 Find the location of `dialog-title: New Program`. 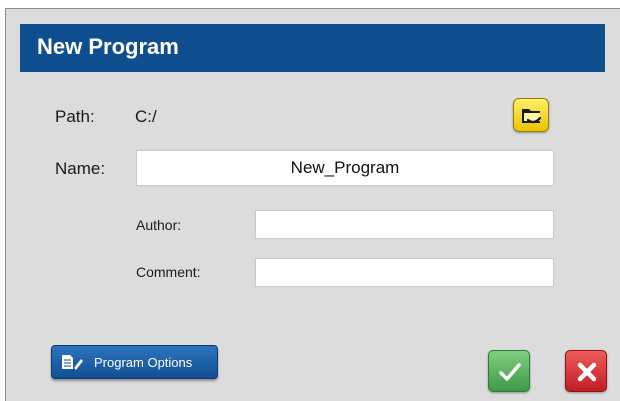

dialog-title: New Program is located at coordinates (108, 46).